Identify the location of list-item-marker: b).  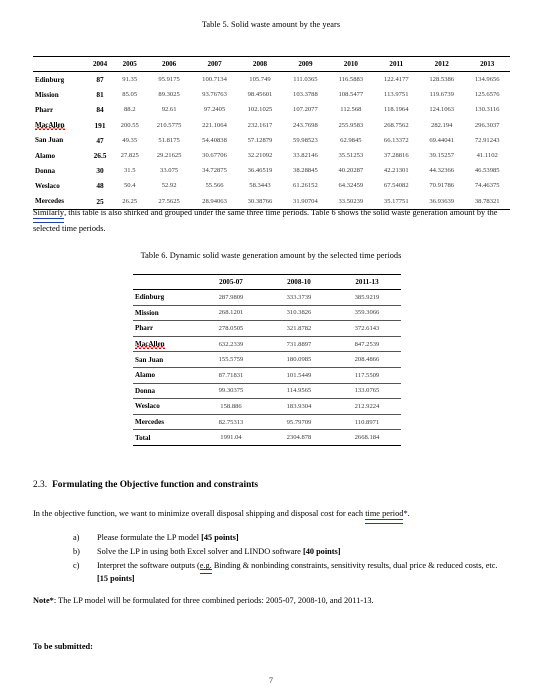
(76, 551).